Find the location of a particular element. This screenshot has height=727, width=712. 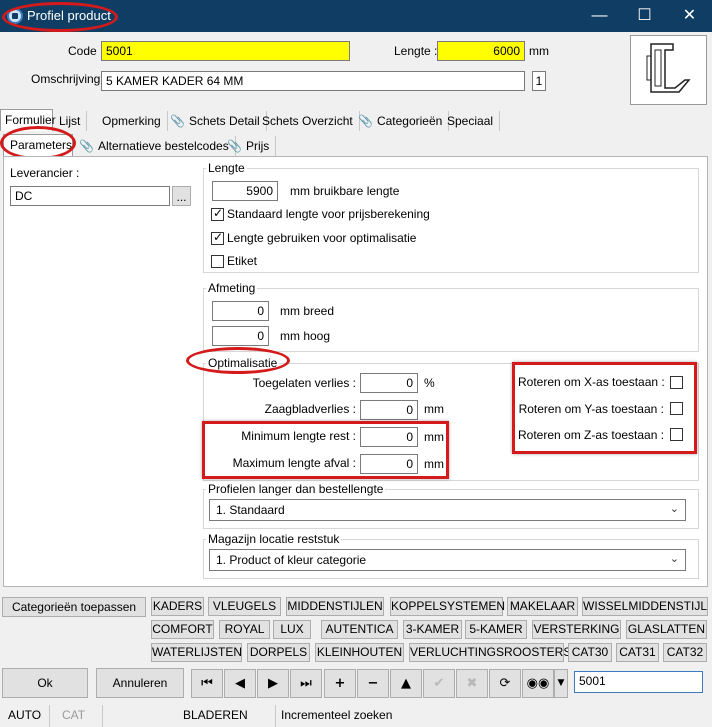

tab-formulier: Formulier is located at coordinates (28, 120).